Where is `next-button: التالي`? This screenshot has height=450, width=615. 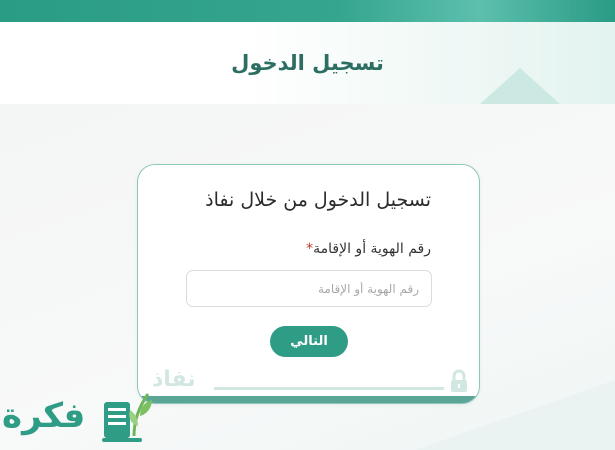
next-button: التالي is located at coordinates (309, 341).